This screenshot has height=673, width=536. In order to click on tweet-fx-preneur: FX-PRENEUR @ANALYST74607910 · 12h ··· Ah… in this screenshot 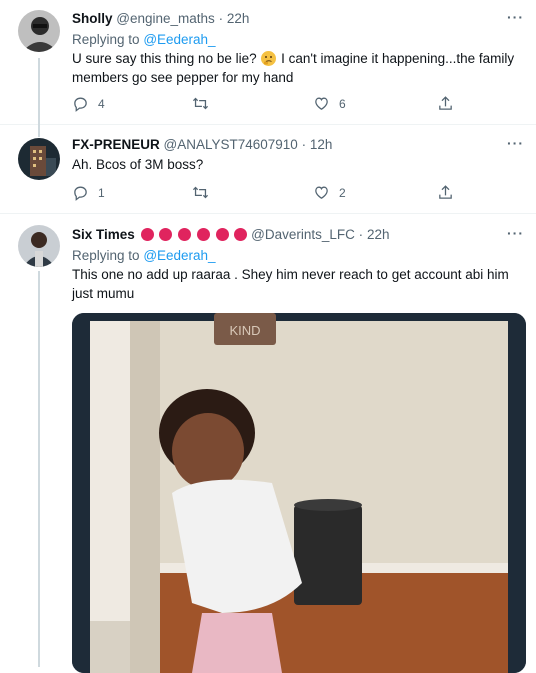, I will do `click(268, 168)`.